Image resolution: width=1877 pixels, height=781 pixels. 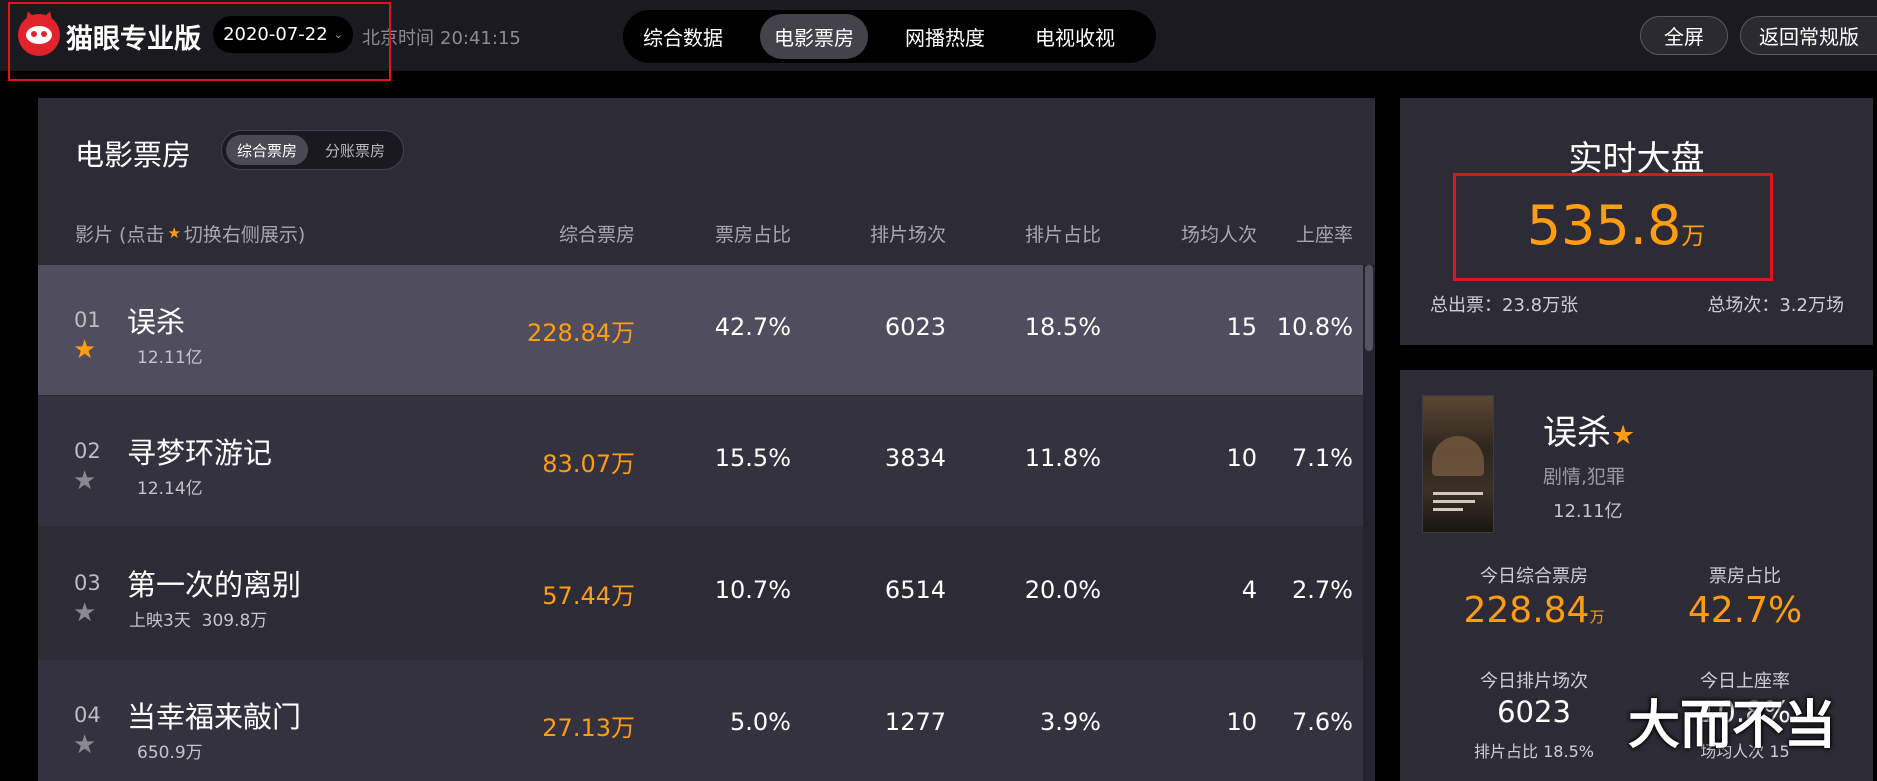 I want to click on detail-title: 误杀★, so click(x=1589, y=429).